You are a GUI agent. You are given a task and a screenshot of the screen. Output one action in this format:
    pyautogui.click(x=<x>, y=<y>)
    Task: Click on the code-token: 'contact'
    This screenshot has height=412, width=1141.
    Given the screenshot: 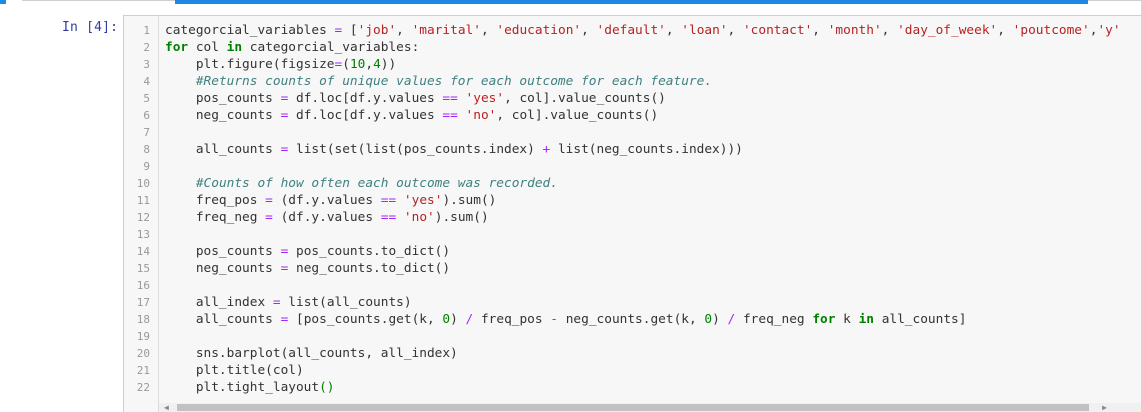 What is the action you would take?
    pyautogui.click(x=777, y=30)
    